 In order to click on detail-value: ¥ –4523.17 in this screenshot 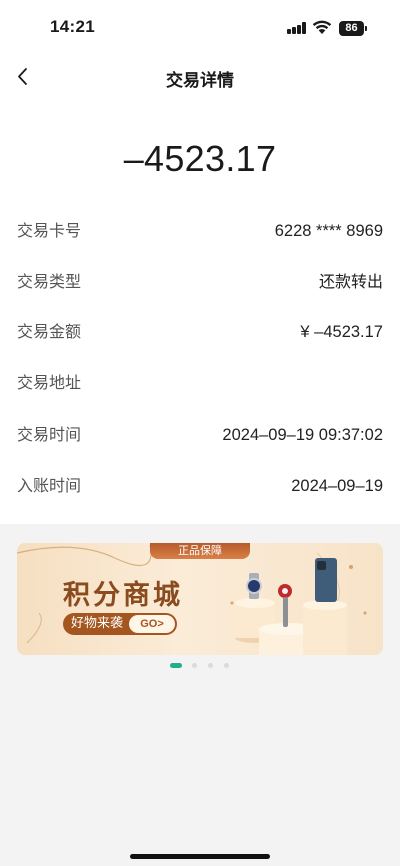, I will do `click(341, 332)`.